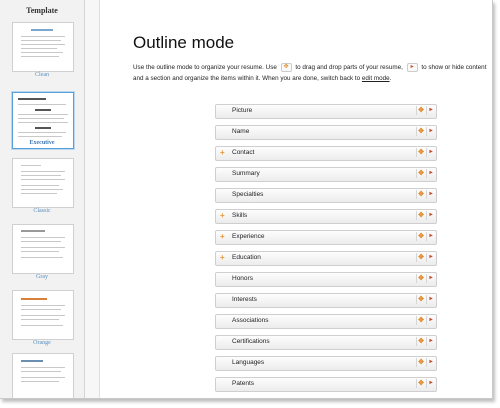 Image resolution: width=500 pixels, height=408 pixels. I want to click on outline-row-summary: Summary ✥ ▸, so click(326, 174).